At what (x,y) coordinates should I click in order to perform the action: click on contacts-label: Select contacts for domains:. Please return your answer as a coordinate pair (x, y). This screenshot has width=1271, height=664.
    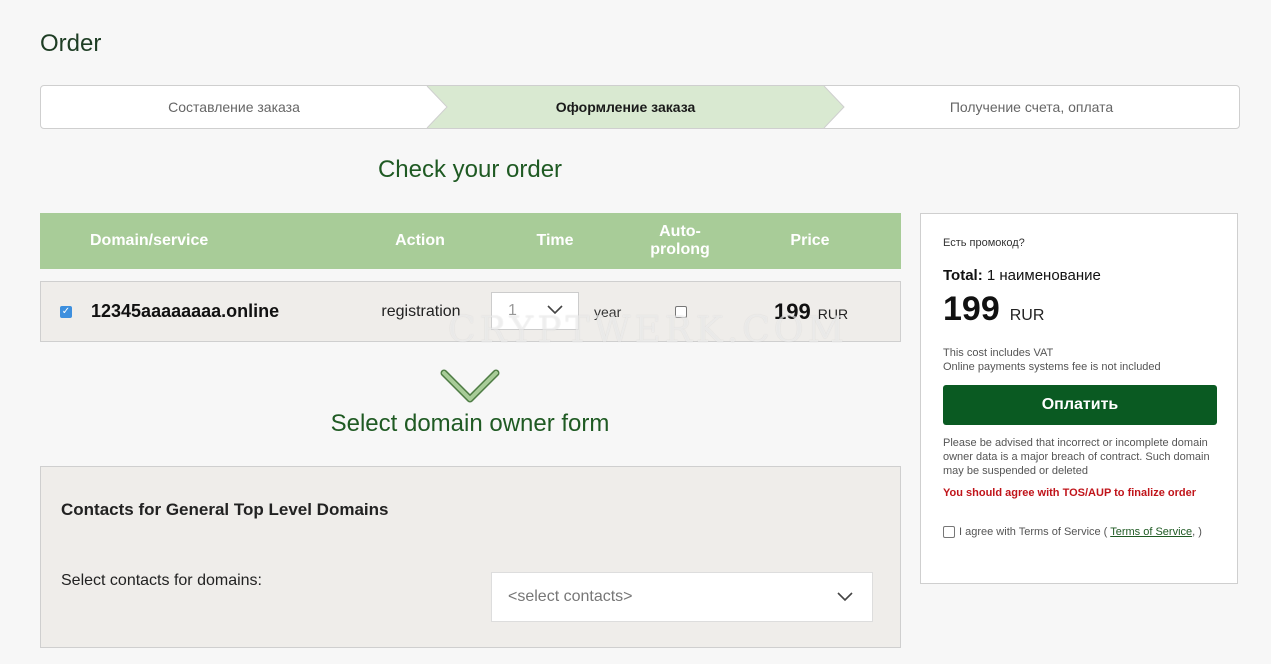
    Looking at the image, I should click on (161, 580).